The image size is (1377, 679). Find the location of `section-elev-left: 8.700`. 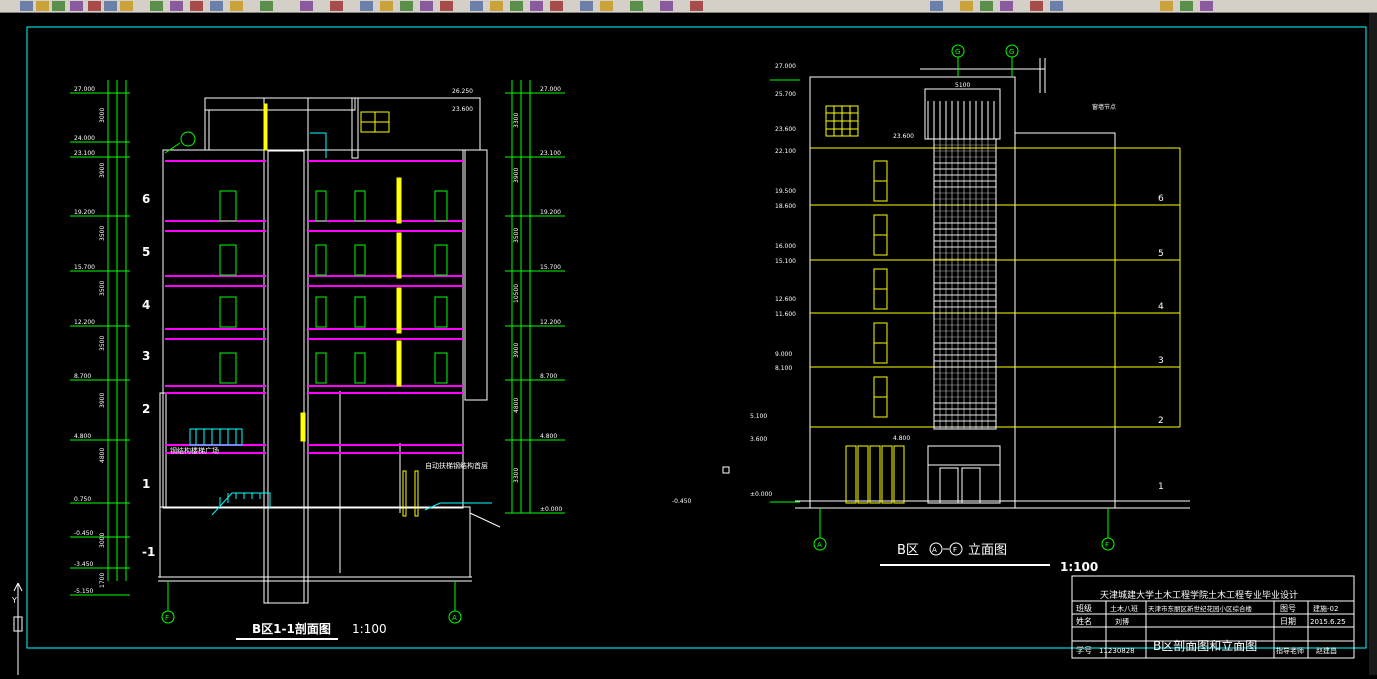

section-elev-left: 8.700 is located at coordinates (82, 376).